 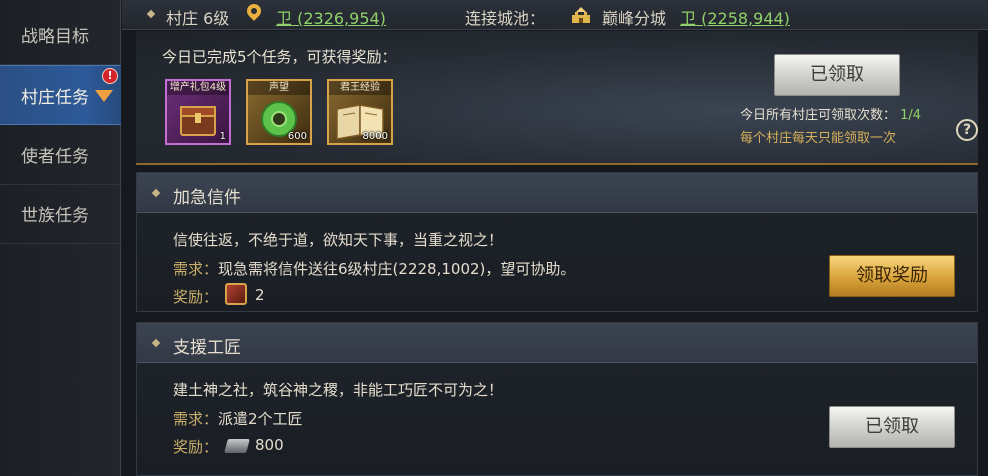 I want to click on task-title: 支援工匠, so click(x=207, y=348).